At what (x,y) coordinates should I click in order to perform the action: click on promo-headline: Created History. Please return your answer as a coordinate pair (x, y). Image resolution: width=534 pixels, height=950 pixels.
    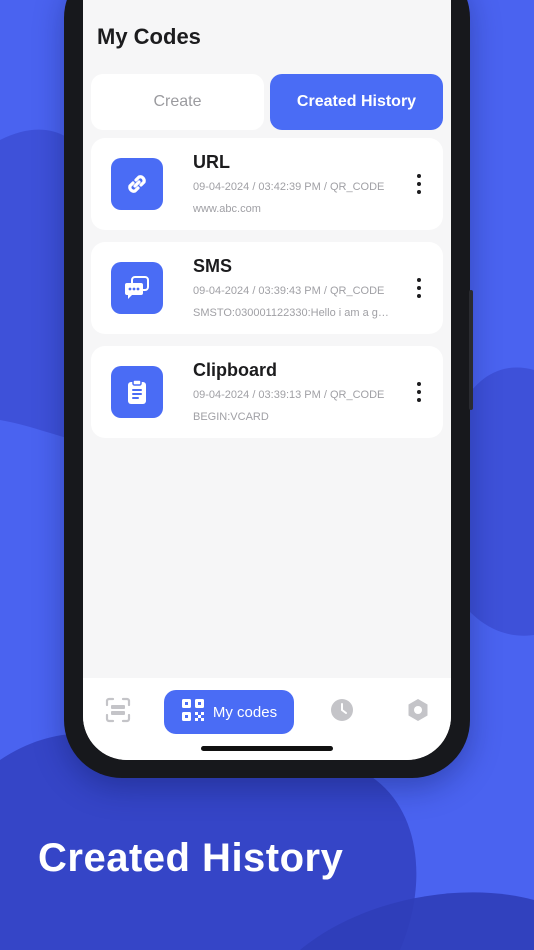
    Looking at the image, I should click on (191, 858).